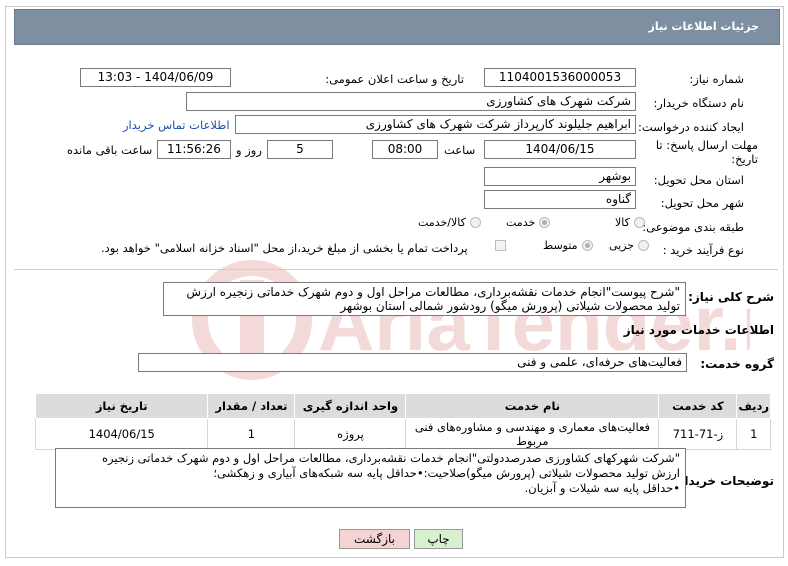  What do you see at coordinates (176, 125) in the screenshot?
I see `buyer-contact-link: اطلاعات تماس خریدار` at bounding box center [176, 125].